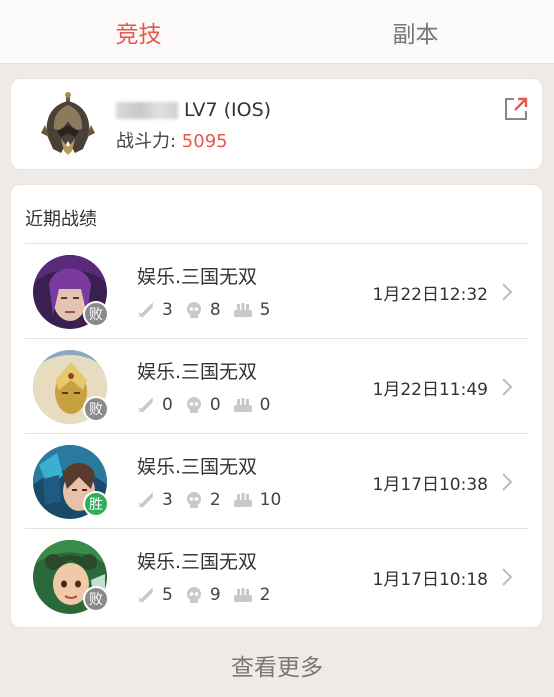  What do you see at coordinates (96, 504) in the screenshot?
I see `result-badge: 胜` at bounding box center [96, 504].